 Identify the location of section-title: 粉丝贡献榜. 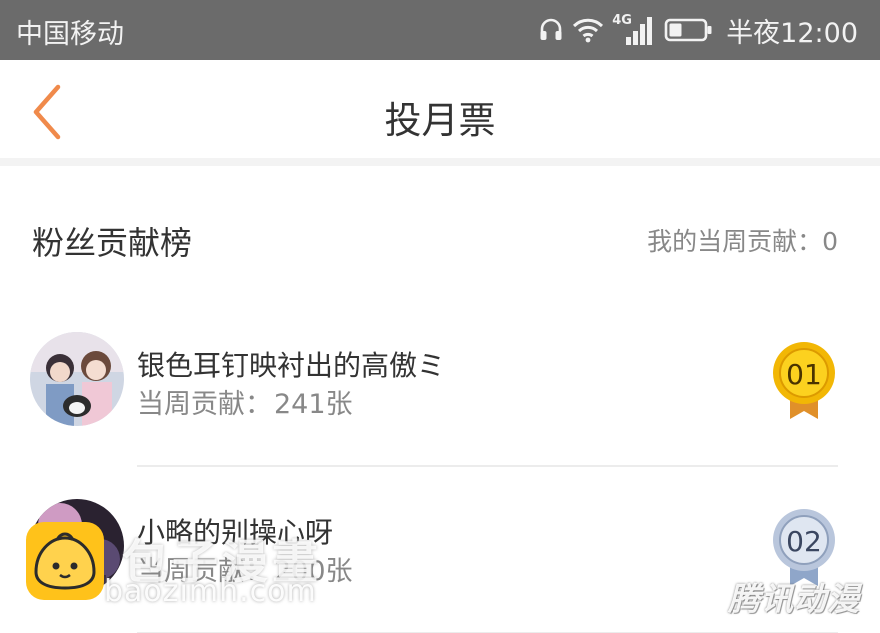
(112, 243).